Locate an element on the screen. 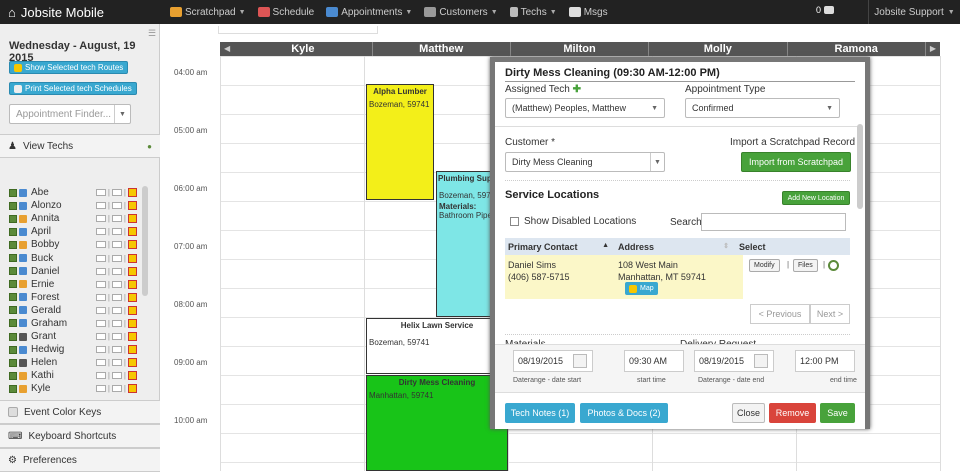  tech-list-scrollbar is located at coordinates (145, 241).